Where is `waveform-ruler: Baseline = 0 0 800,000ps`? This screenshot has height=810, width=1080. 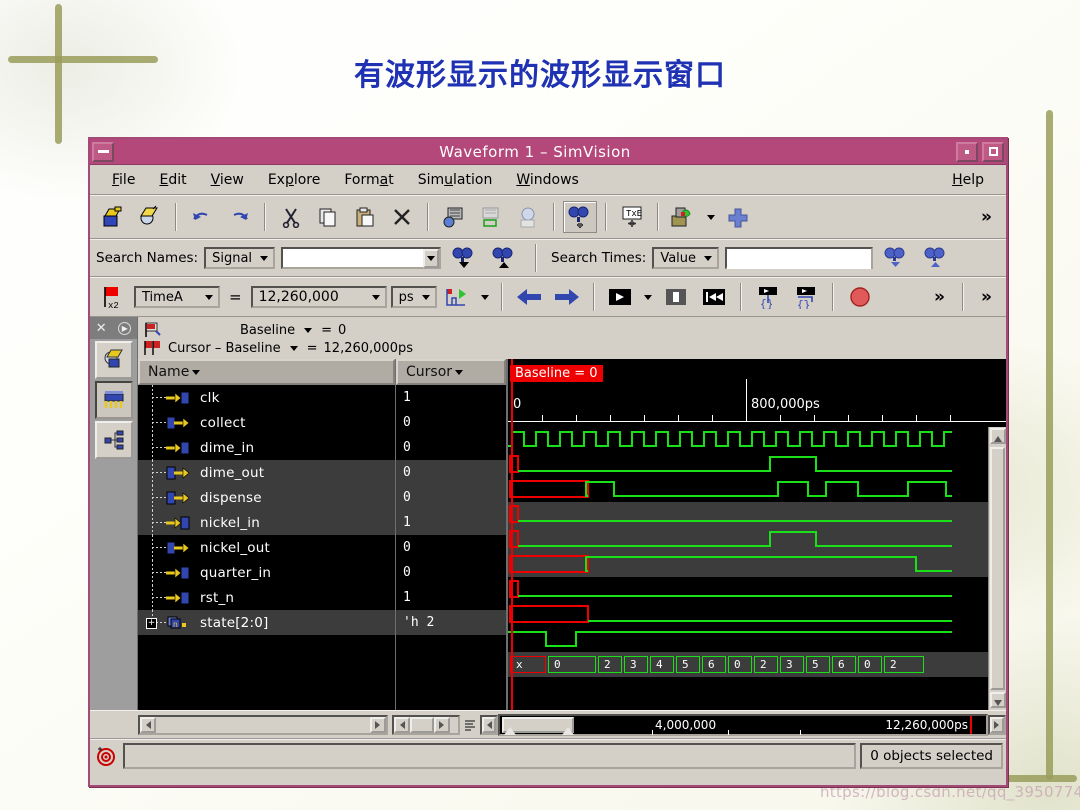
waveform-ruler: Baseline = 0 0 800,000ps is located at coordinates (757, 393).